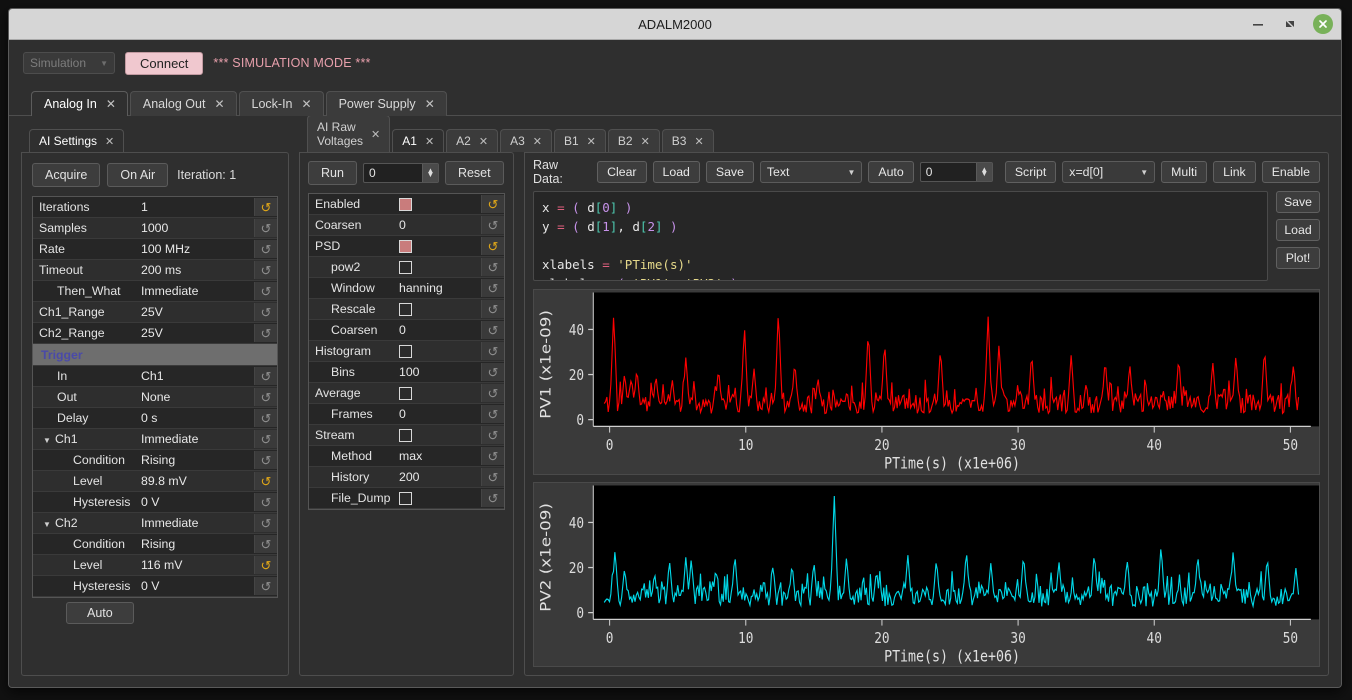 This screenshot has height=700, width=1352. Describe the element at coordinates (66, 175) in the screenshot. I see `acquire-button: Acquire` at that location.